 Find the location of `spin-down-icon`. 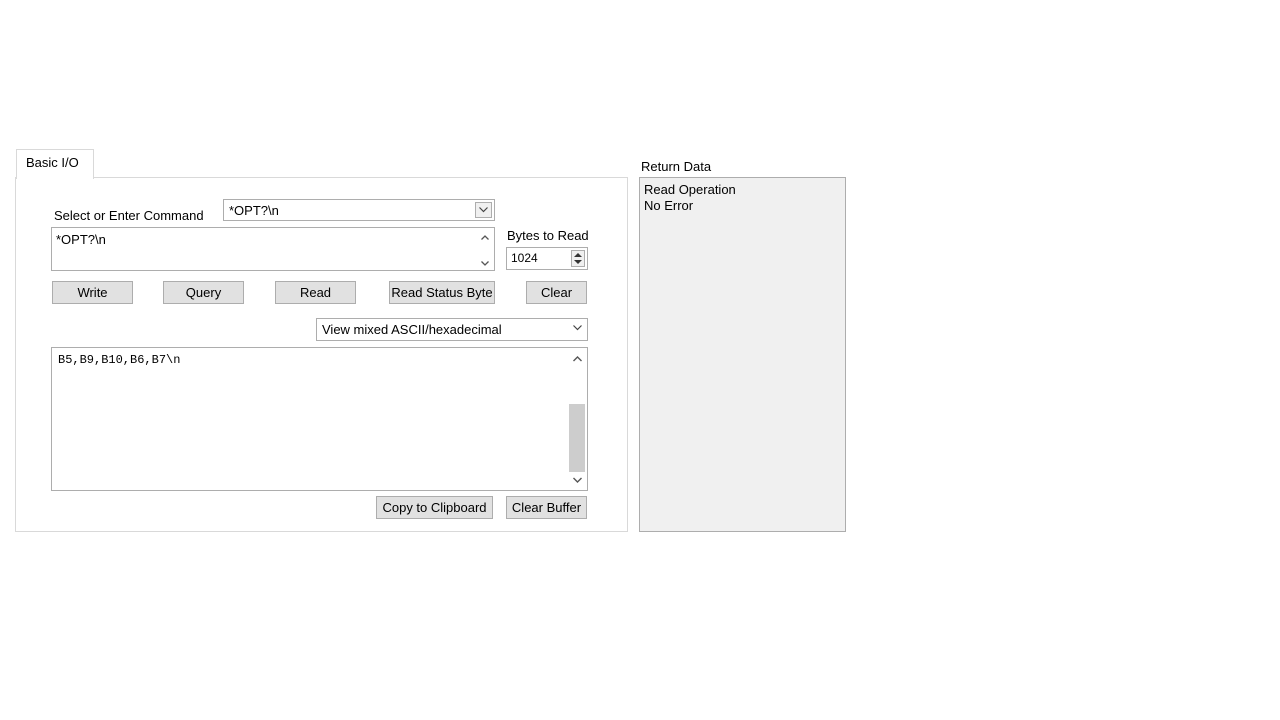

spin-down-icon is located at coordinates (578, 262).